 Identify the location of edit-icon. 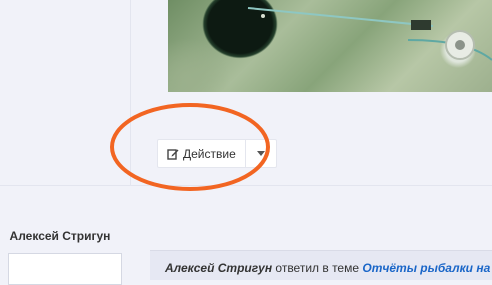
(173, 154).